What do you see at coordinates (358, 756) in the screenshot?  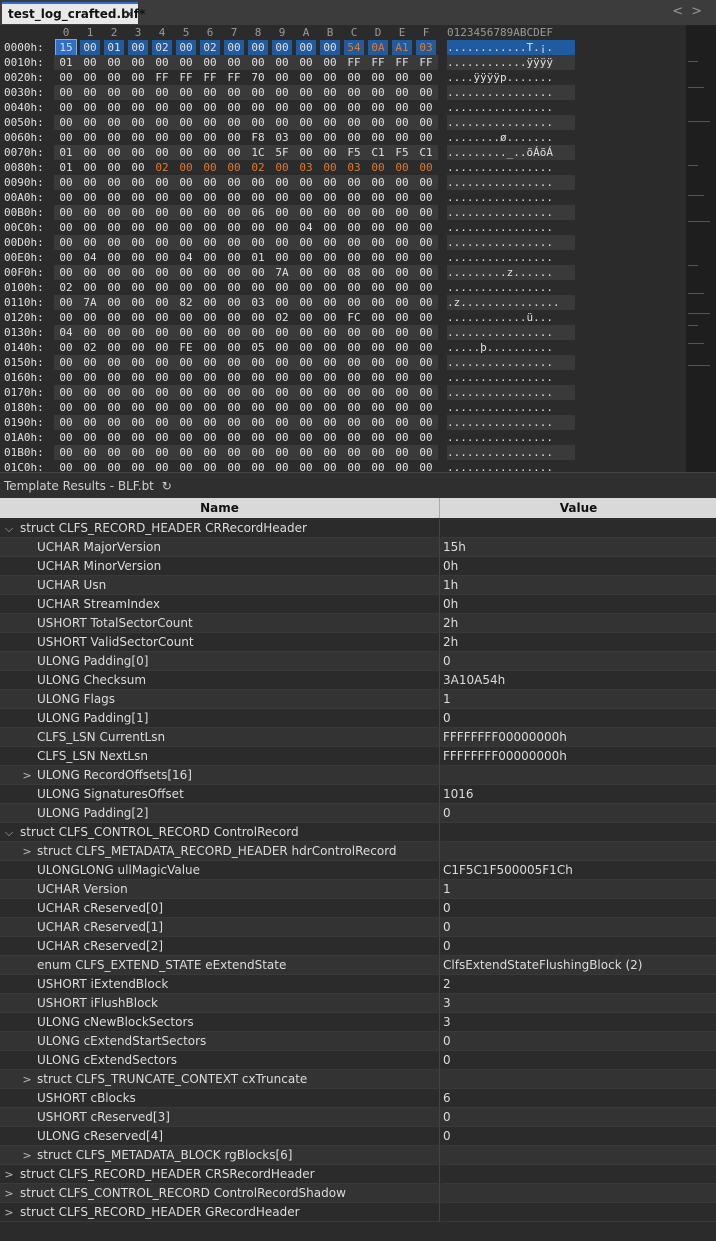 I see `template-row: CLFS_LSN NextLsn FFFFFFFF00000000h` at bounding box center [358, 756].